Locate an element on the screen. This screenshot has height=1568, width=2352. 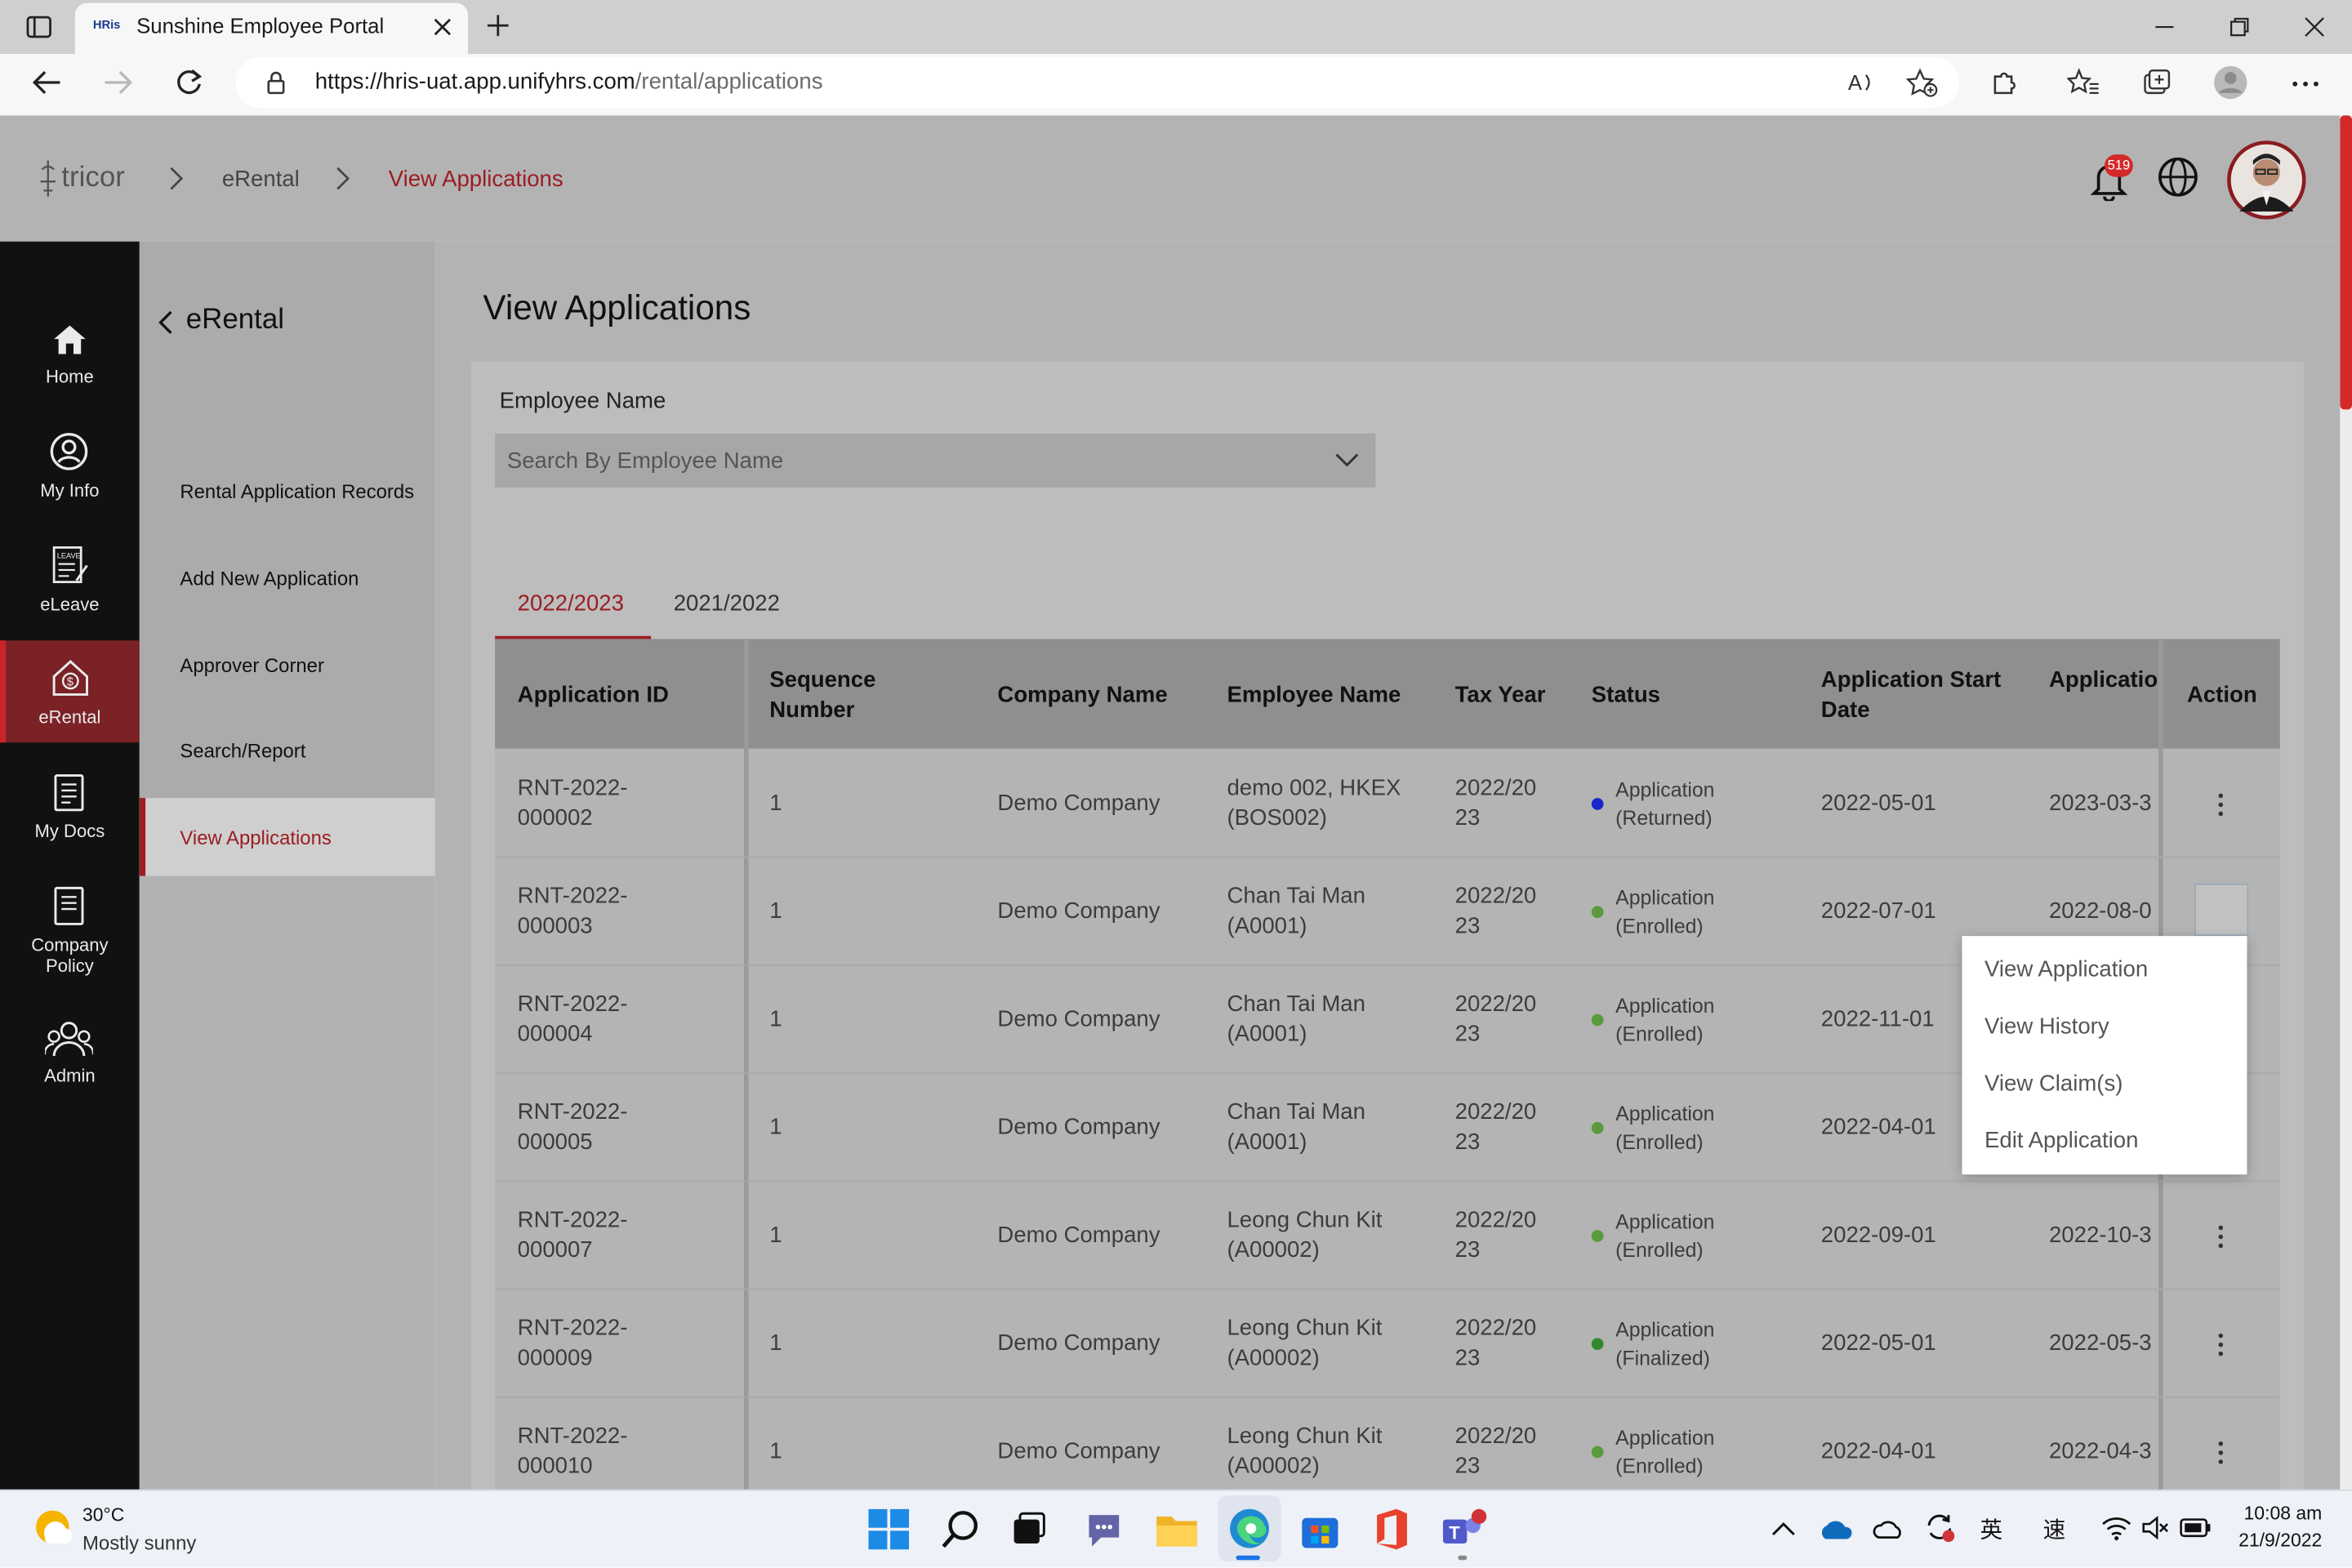
subnav-item-add-new-application: Add New Application is located at coordinates (269, 578).